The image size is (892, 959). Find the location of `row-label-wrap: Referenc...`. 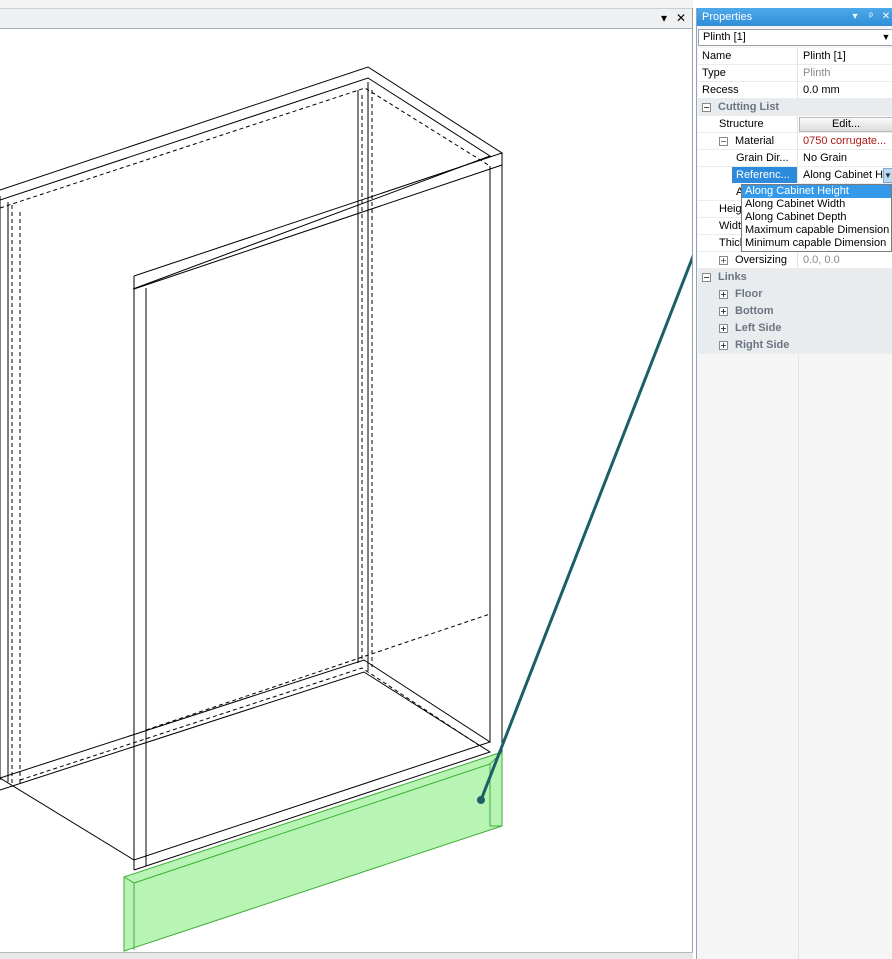

row-label-wrap: Referenc... is located at coordinates (748, 175).